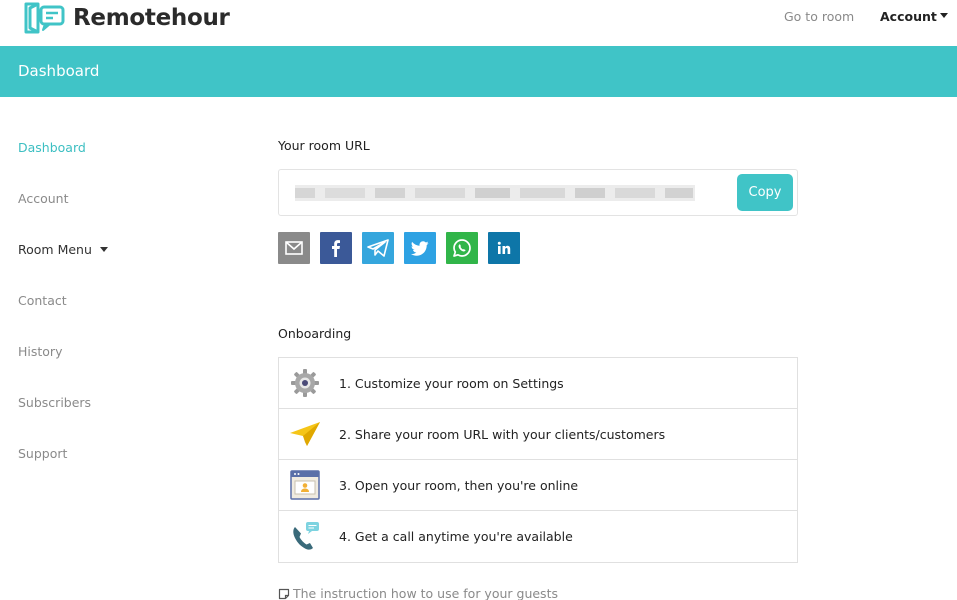 The height and width of the screenshot is (600, 957). What do you see at coordinates (118, 214) in the screenshot?
I see `sidebar-item-account: Account` at bounding box center [118, 214].